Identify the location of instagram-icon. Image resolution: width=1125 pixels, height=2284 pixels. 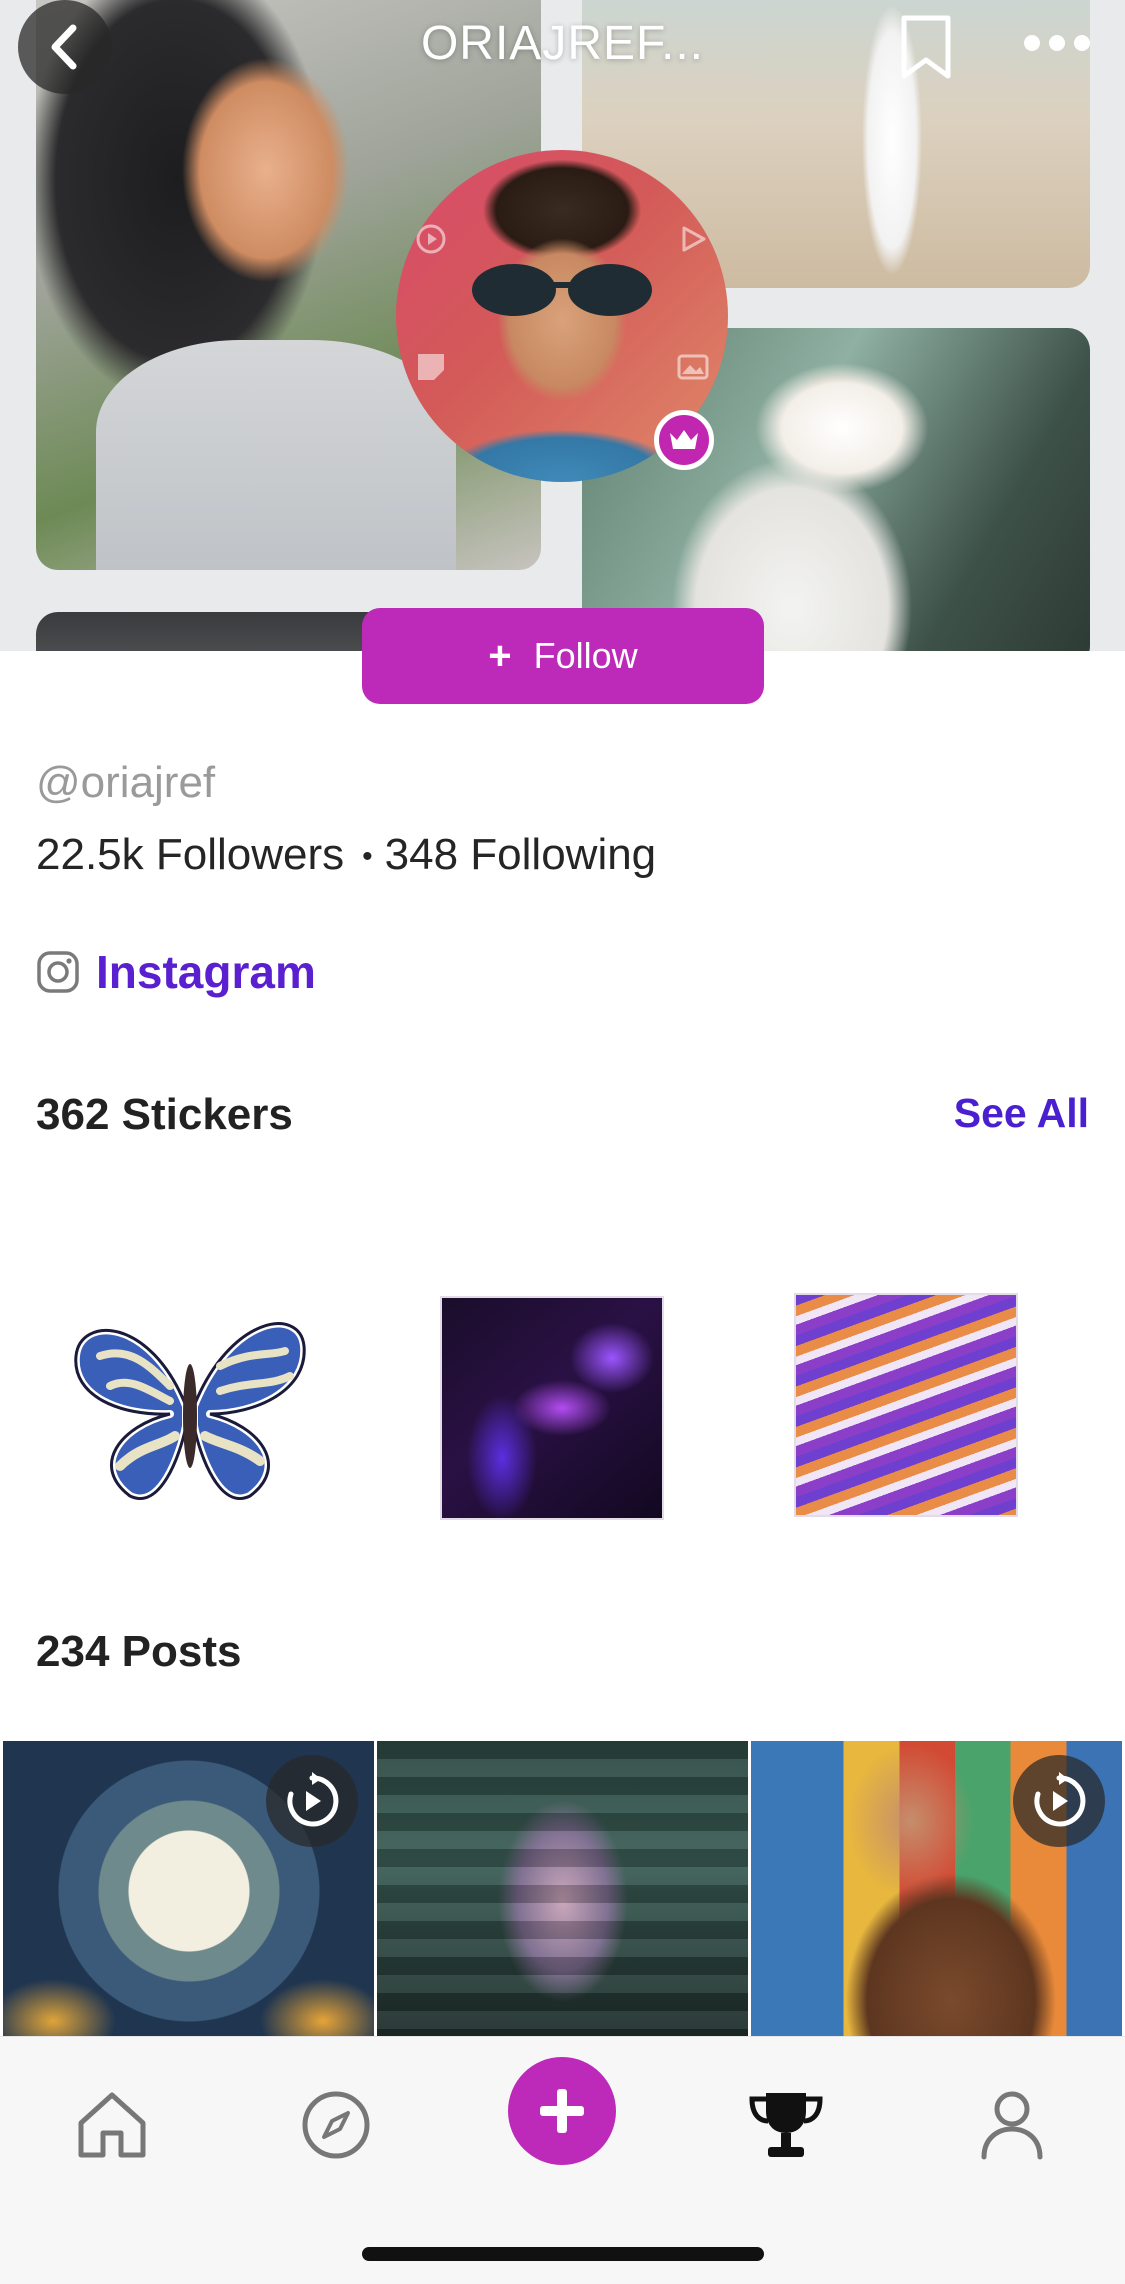
(58, 972).